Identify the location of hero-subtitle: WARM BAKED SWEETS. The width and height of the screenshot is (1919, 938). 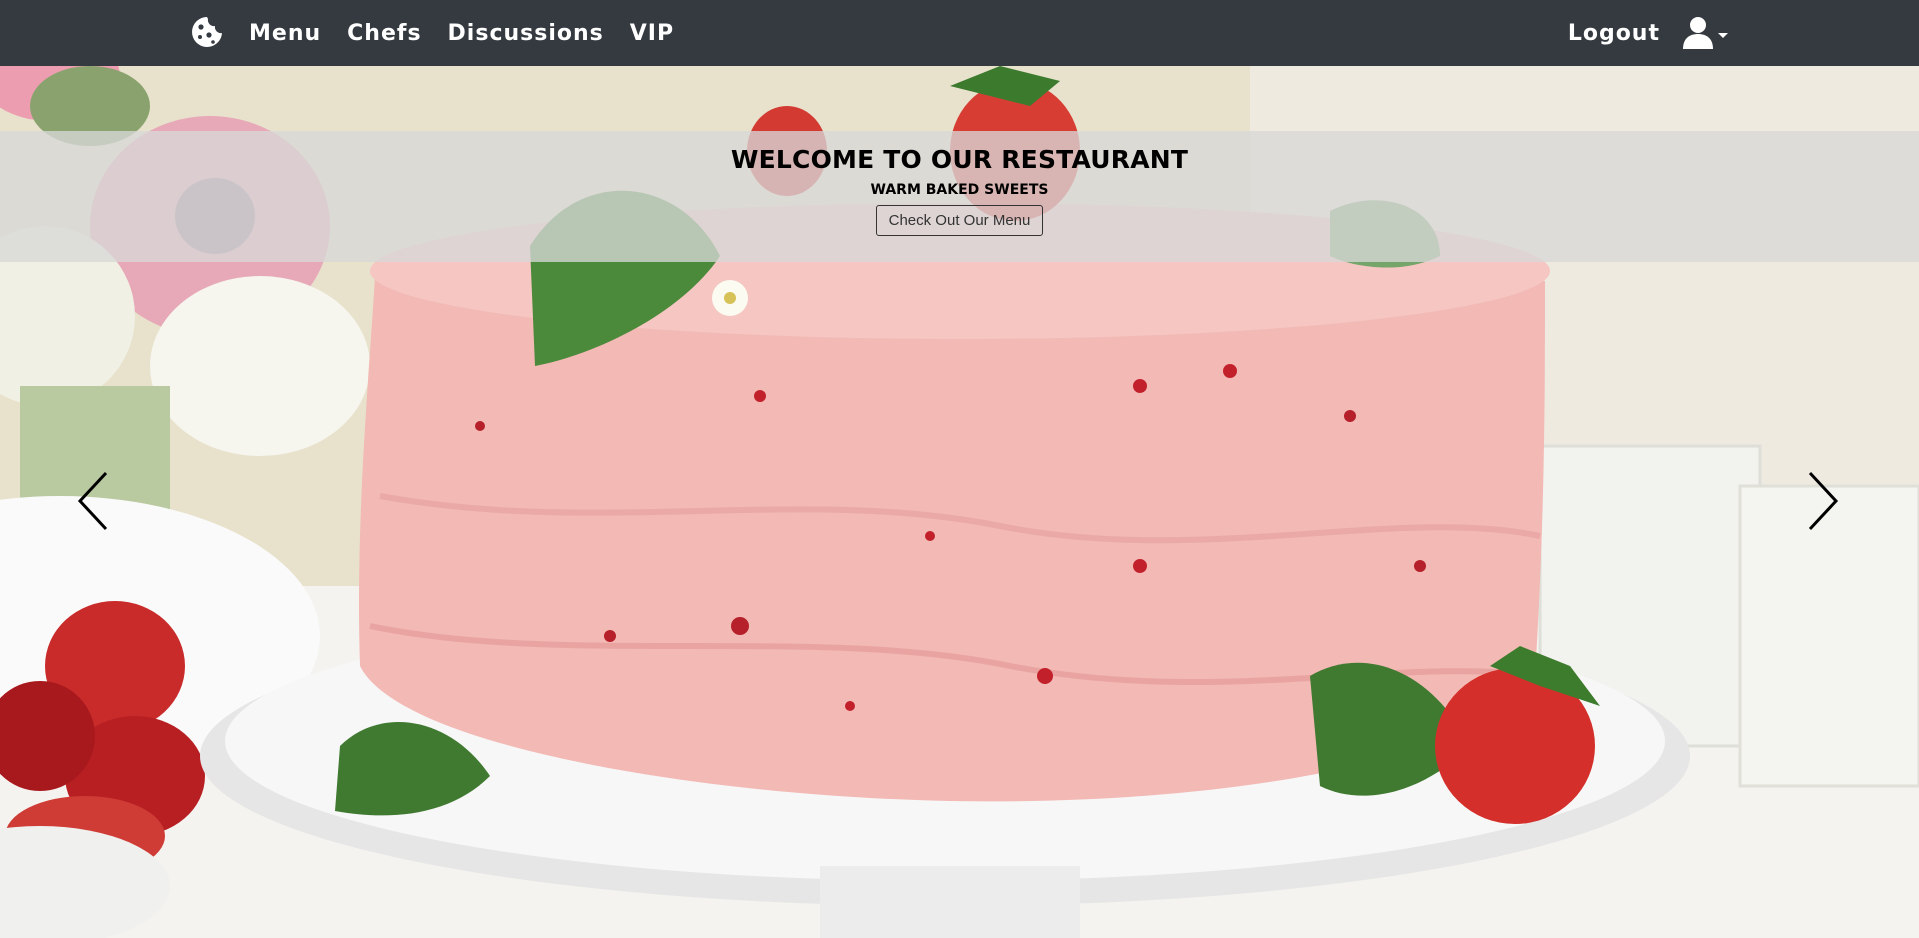
(959, 190).